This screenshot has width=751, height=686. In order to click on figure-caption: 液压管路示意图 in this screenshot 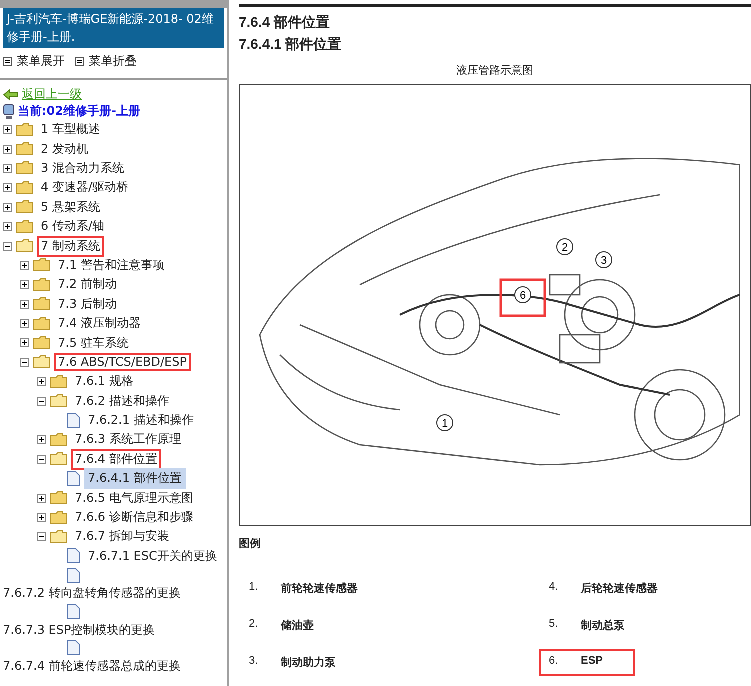, I will do `click(495, 71)`.